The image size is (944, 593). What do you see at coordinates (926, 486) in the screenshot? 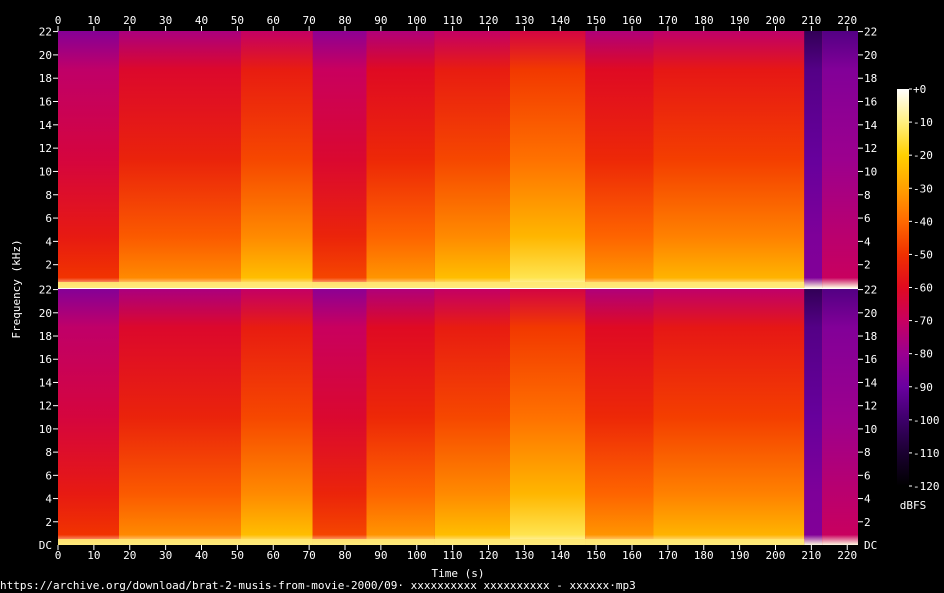
I see `colorbar-tick-label: -120` at bounding box center [926, 486].